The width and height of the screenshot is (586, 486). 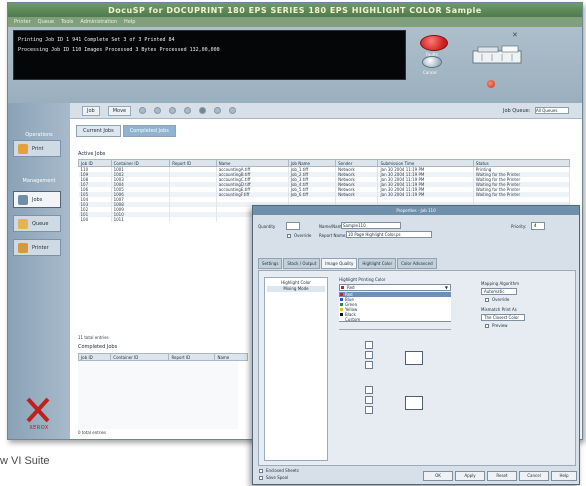 What do you see at coordinates (37, 247) in the screenshot?
I see `sidebar-item-printer: Printer` at bounding box center [37, 247].